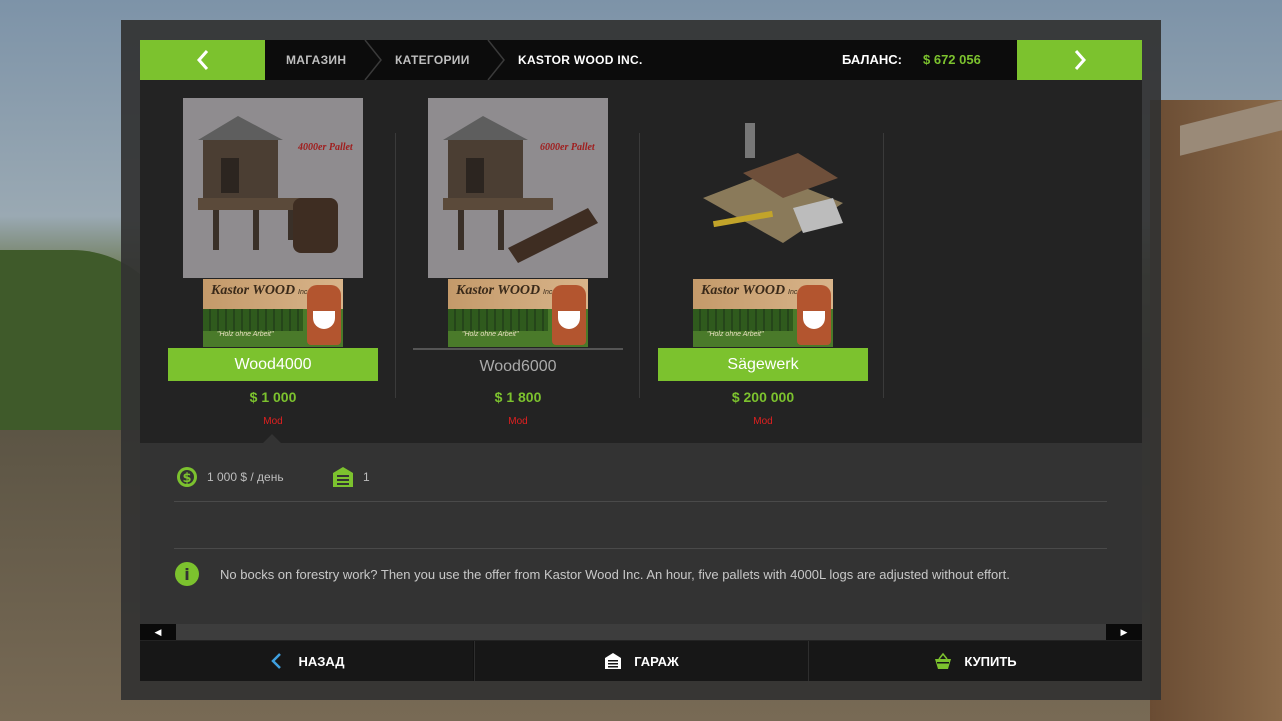 The height and width of the screenshot is (721, 1282). What do you see at coordinates (273, 364) in the screenshot?
I see `item-name: Wood4000` at bounding box center [273, 364].